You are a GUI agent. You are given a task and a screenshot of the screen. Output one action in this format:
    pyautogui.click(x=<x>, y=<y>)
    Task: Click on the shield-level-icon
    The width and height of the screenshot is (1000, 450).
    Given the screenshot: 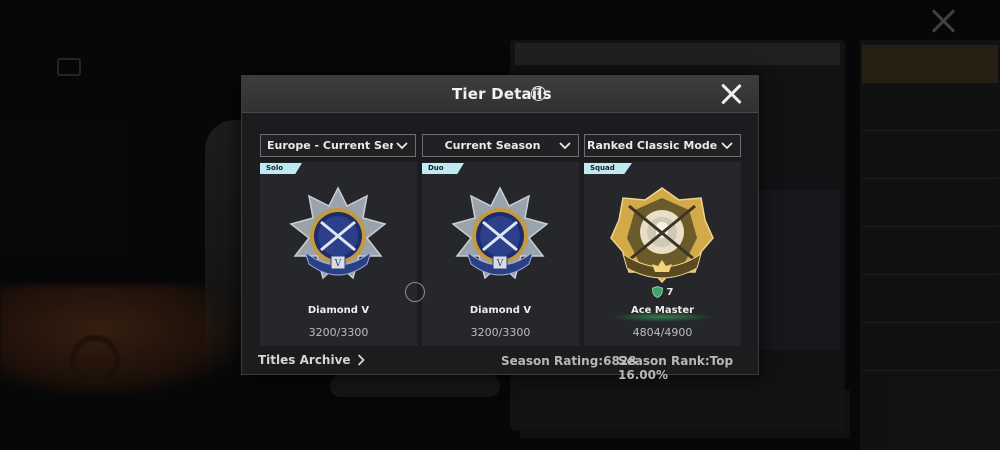 What is the action you would take?
    pyautogui.click(x=657, y=292)
    